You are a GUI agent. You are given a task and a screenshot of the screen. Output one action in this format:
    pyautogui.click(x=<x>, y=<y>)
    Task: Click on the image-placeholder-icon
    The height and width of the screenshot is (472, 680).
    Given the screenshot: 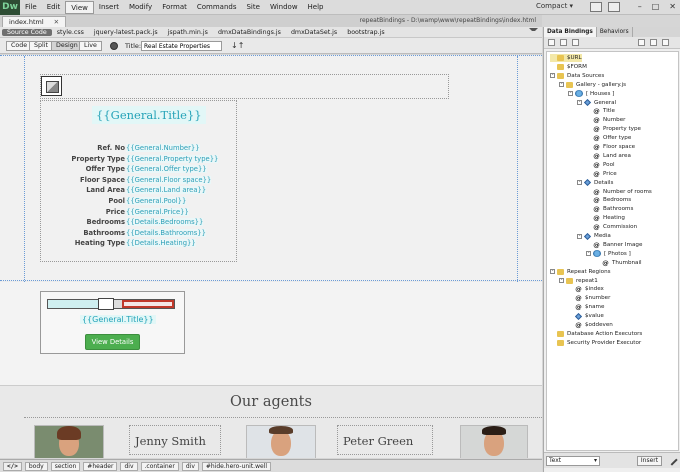 What is the action you would take?
    pyautogui.click(x=51, y=86)
    